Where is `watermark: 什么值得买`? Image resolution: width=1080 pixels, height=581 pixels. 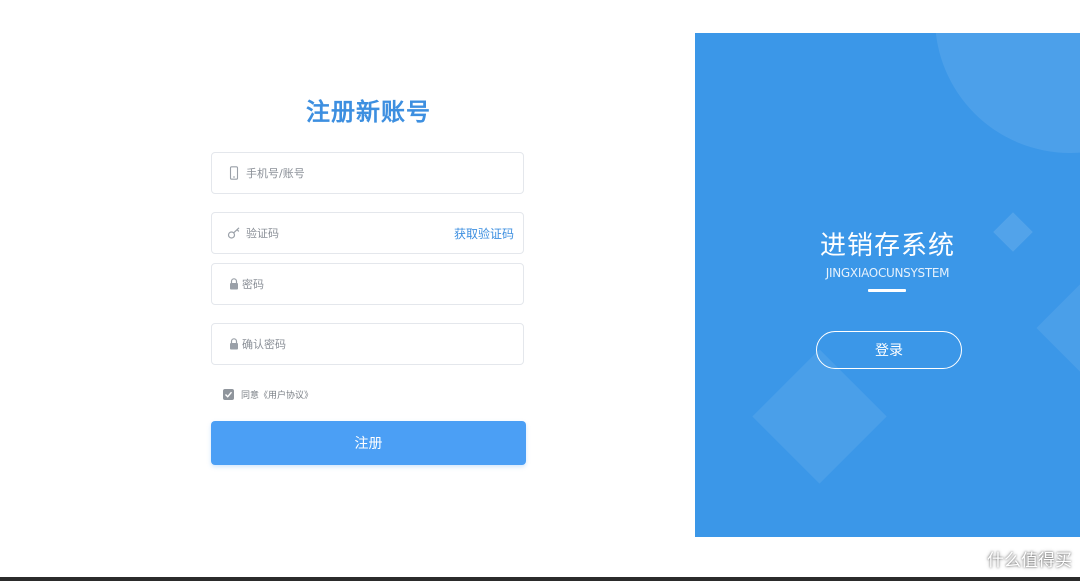 watermark: 什么值得买 is located at coordinates (1015, 558).